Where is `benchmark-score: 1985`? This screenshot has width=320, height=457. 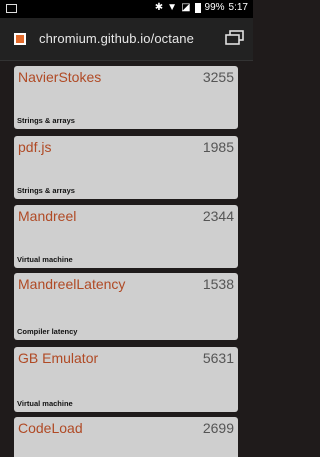
benchmark-score: 1985 is located at coordinates (218, 147).